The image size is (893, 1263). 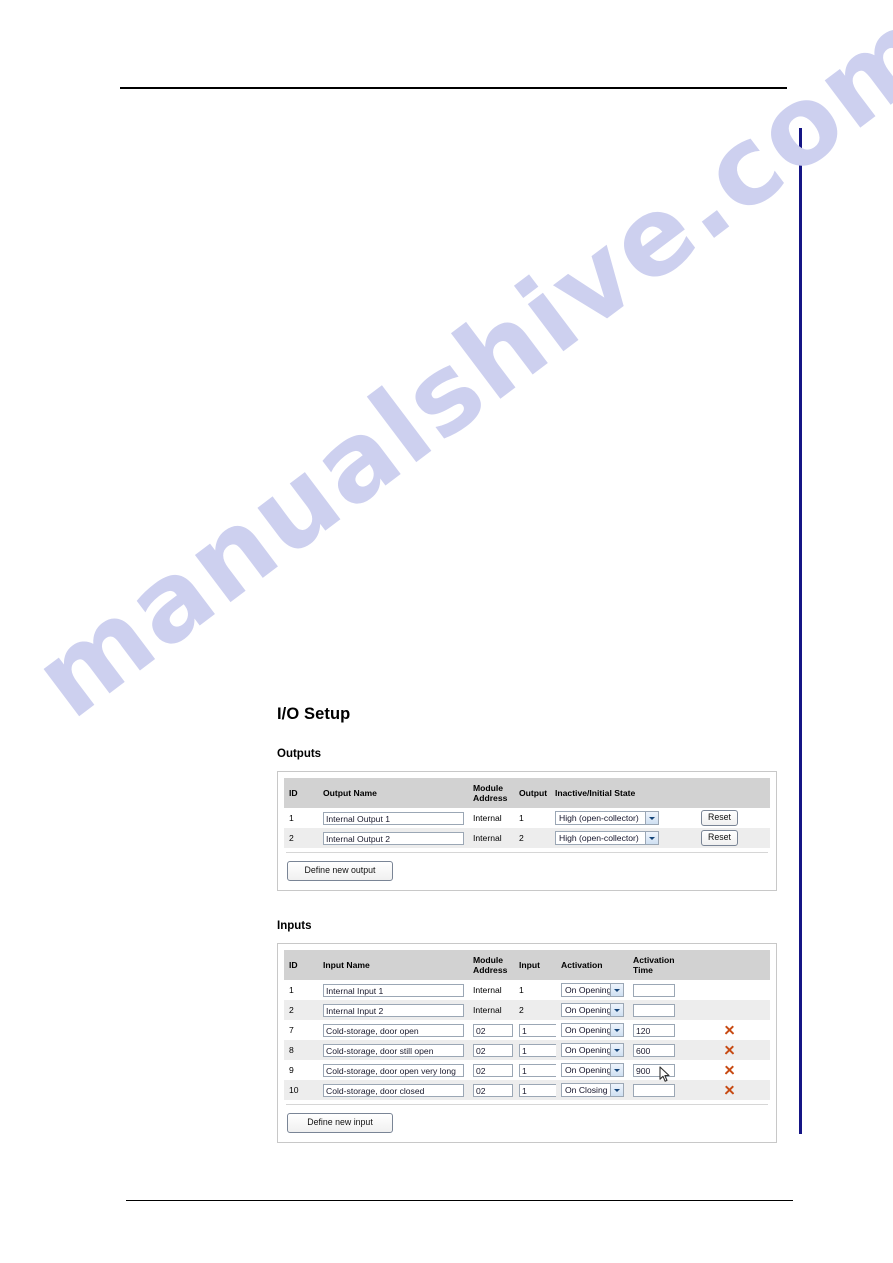 What do you see at coordinates (459, 1200) in the screenshot?
I see `footer-rule` at bounding box center [459, 1200].